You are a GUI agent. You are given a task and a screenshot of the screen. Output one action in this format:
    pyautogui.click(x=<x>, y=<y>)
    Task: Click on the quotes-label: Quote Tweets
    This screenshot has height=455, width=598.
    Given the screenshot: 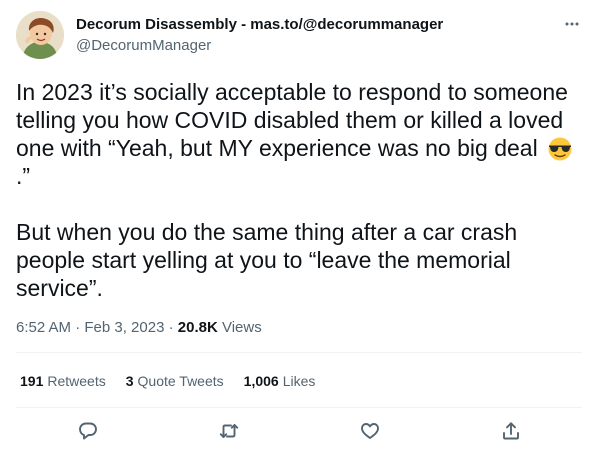 What is the action you would take?
    pyautogui.click(x=180, y=381)
    